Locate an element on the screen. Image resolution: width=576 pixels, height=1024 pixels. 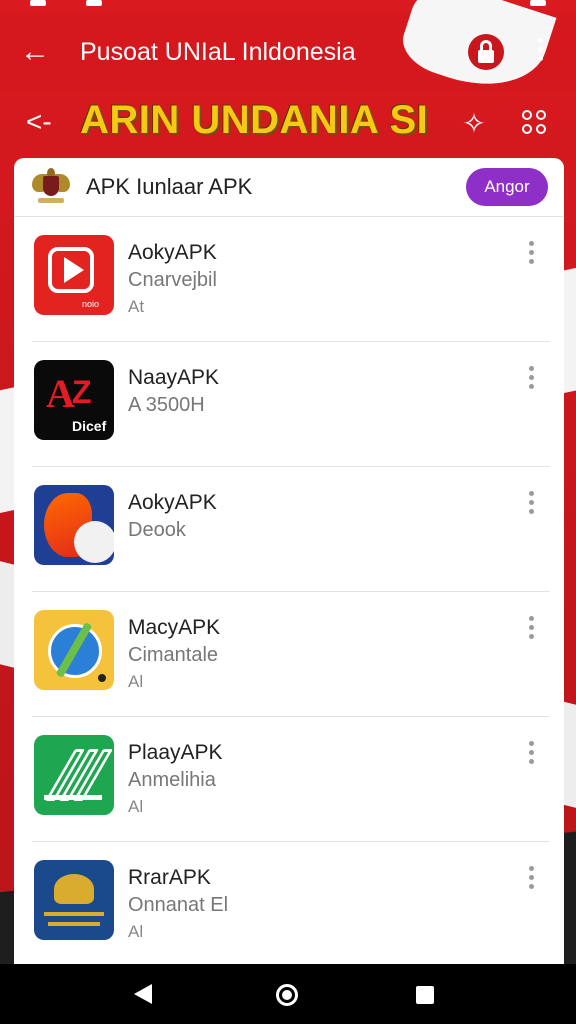
app-bar-title: Pusoat UNIaL Inldonesia is located at coordinates (218, 52).